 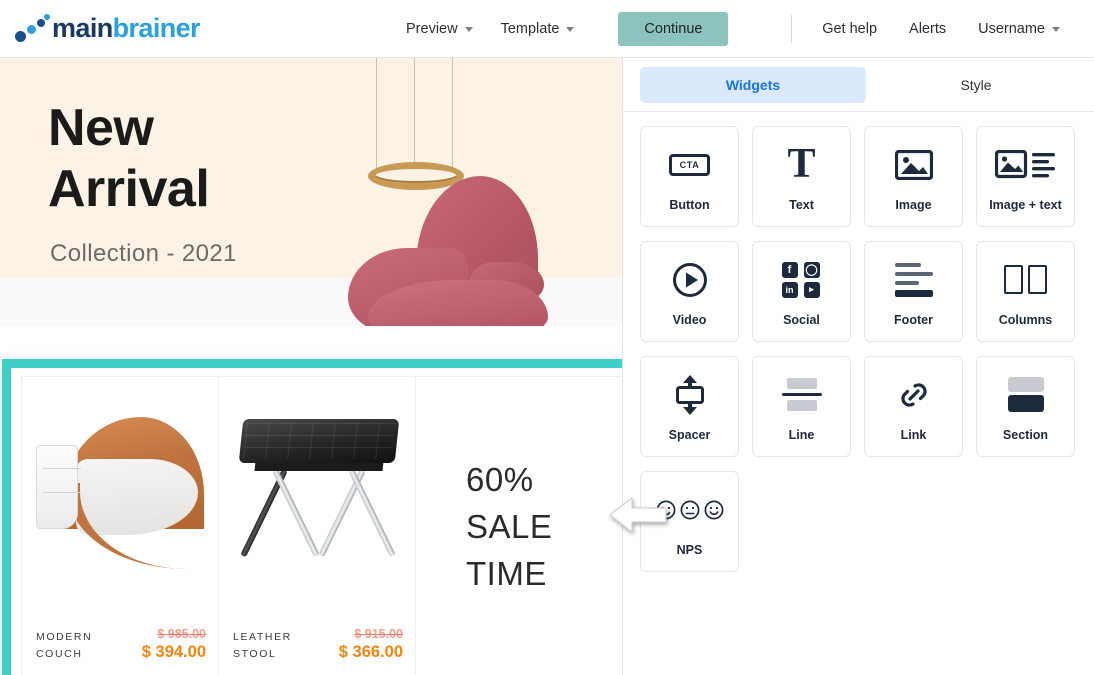 I want to click on nav-divider, so click(x=792, y=29).